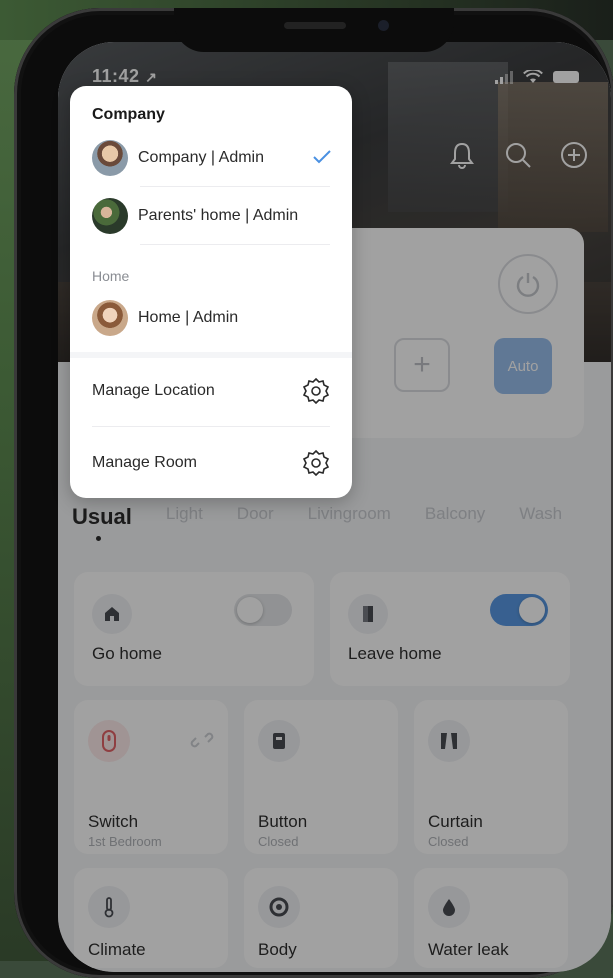 The image size is (613, 978). I want to click on manage-location-button: Manage Location, so click(211, 391).